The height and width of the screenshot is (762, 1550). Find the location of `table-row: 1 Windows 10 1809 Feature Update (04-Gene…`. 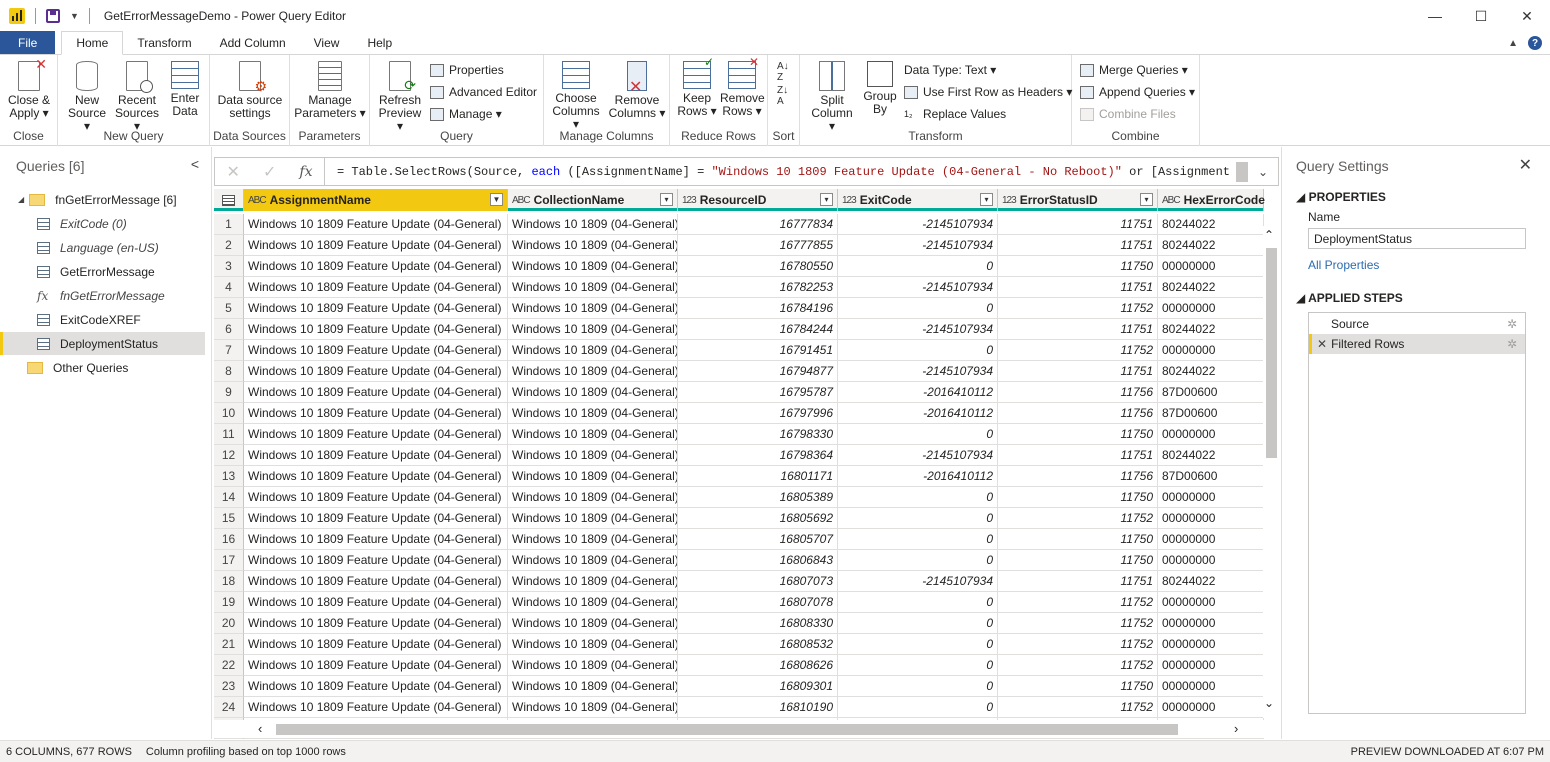

table-row: 1 Windows 10 1809 Feature Update (04-Gene… is located at coordinates (739, 224).